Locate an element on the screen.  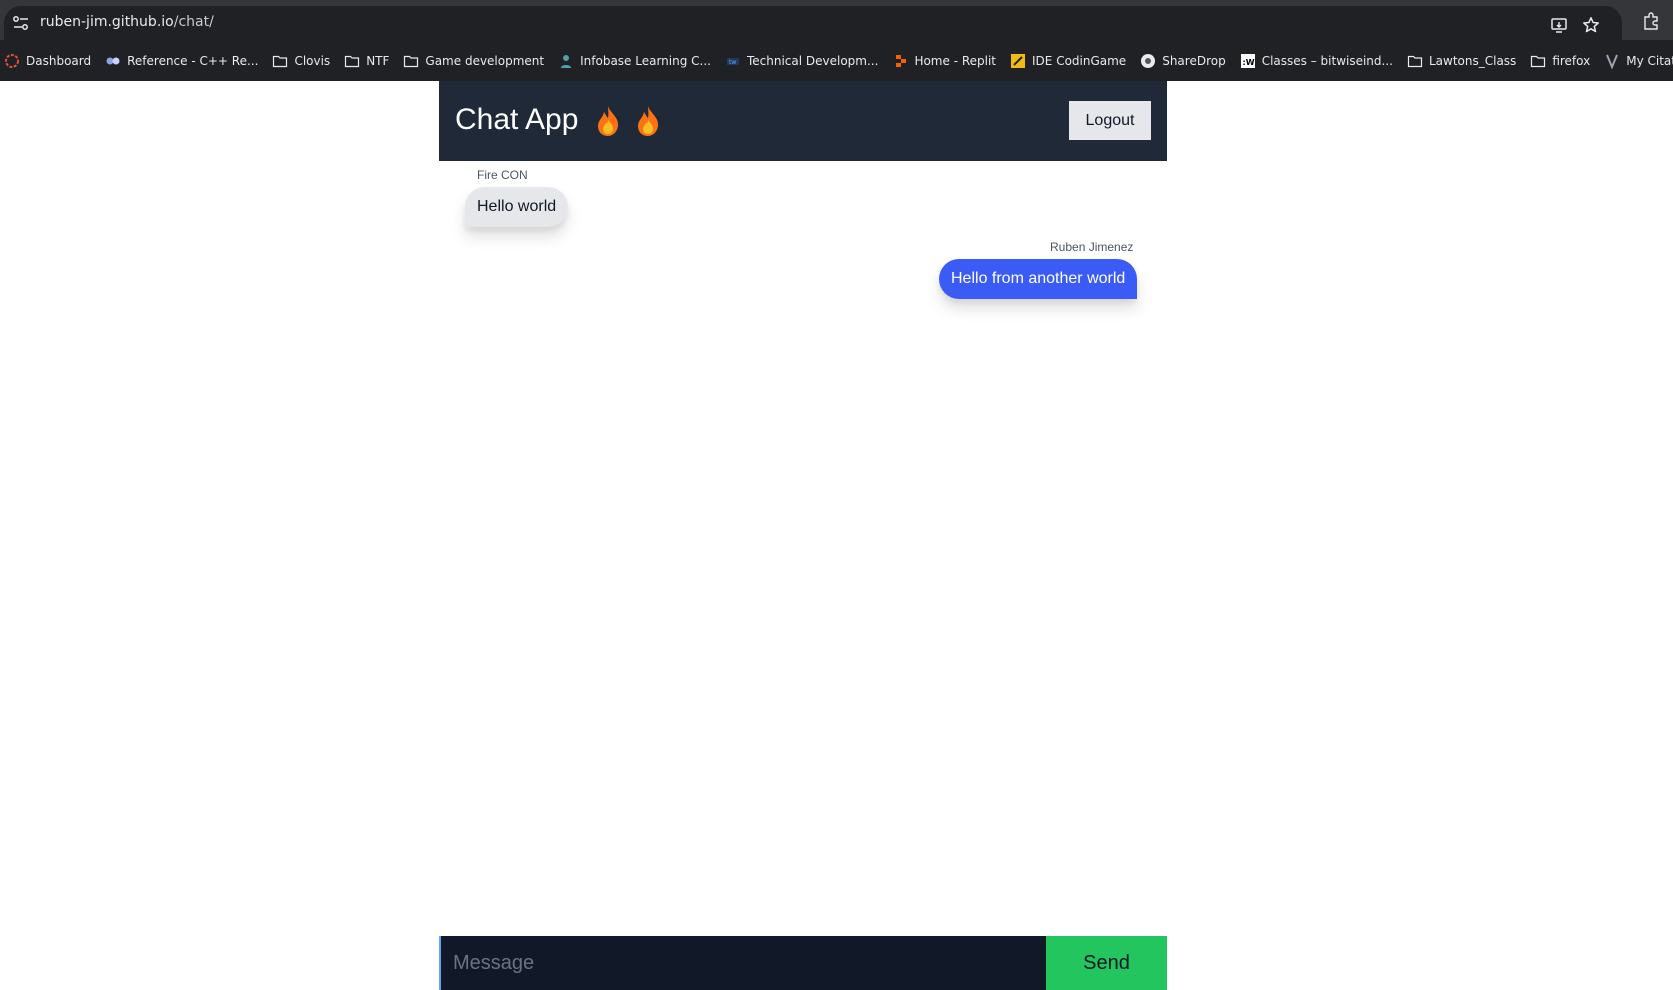
infobase-icon is located at coordinates (566, 61).